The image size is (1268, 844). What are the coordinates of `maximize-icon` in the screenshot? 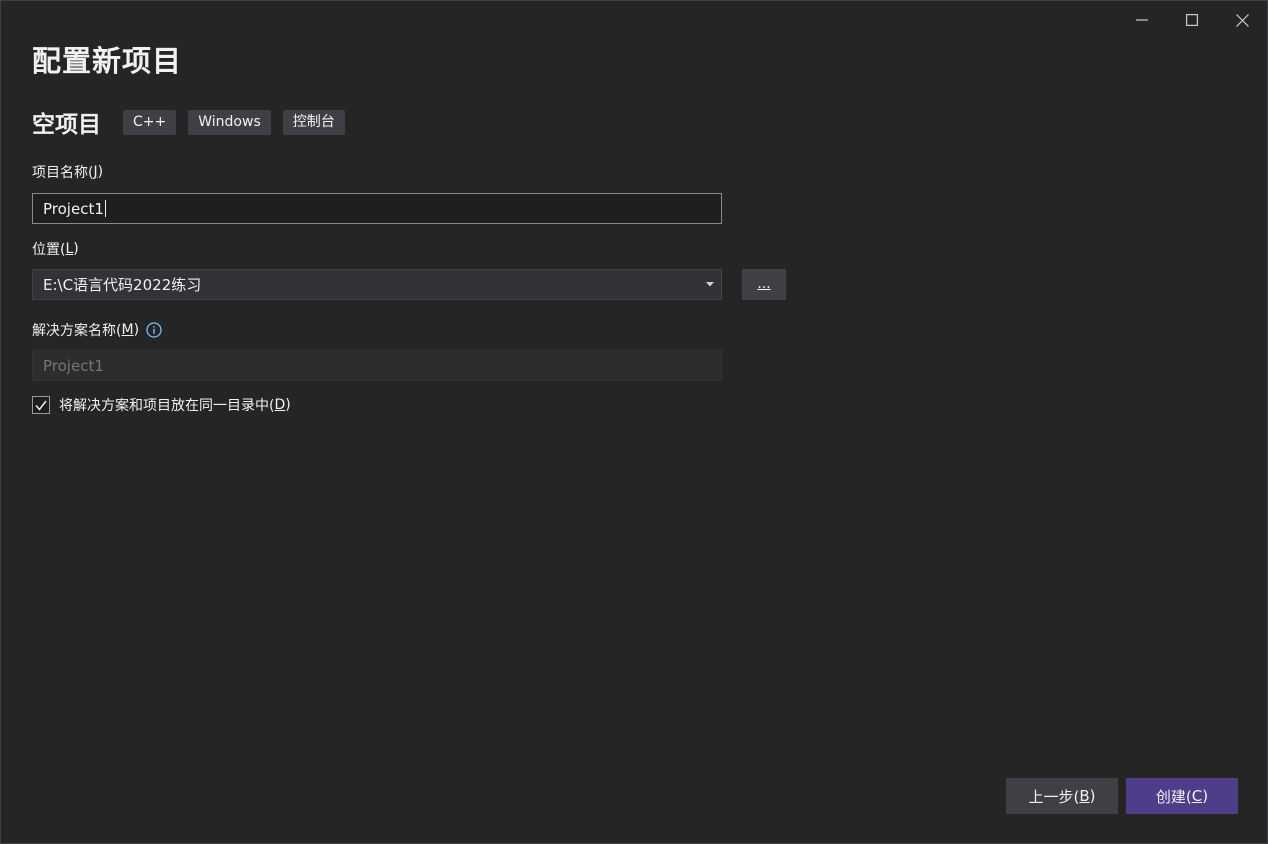 It's located at (1192, 20).